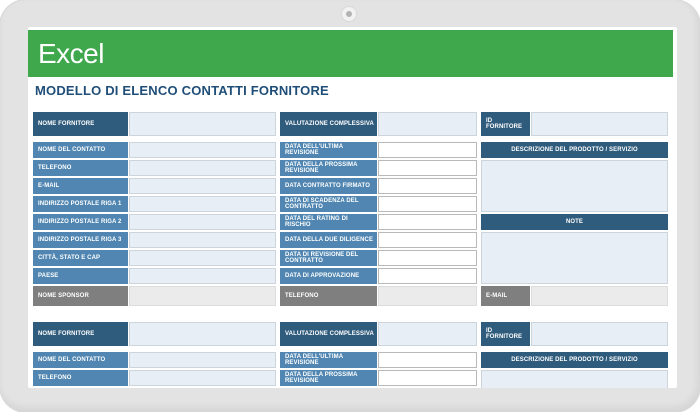 The height and width of the screenshot is (412, 700). What do you see at coordinates (574, 379) in the screenshot?
I see `field-input-descrizione-t2` at bounding box center [574, 379].